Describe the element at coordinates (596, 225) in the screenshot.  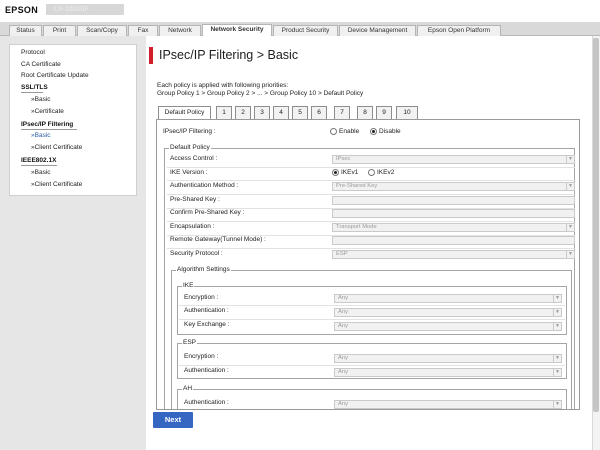
I see `scrollbar-thumb` at that location.